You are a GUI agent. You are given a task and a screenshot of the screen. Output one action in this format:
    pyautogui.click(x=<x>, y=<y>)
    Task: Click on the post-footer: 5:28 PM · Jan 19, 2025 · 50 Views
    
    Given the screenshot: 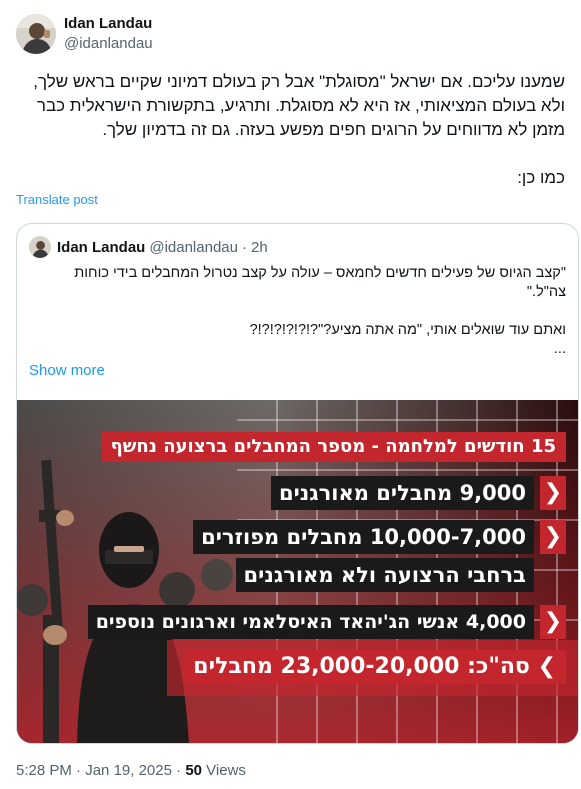 What is the action you would take?
    pyautogui.click(x=131, y=770)
    